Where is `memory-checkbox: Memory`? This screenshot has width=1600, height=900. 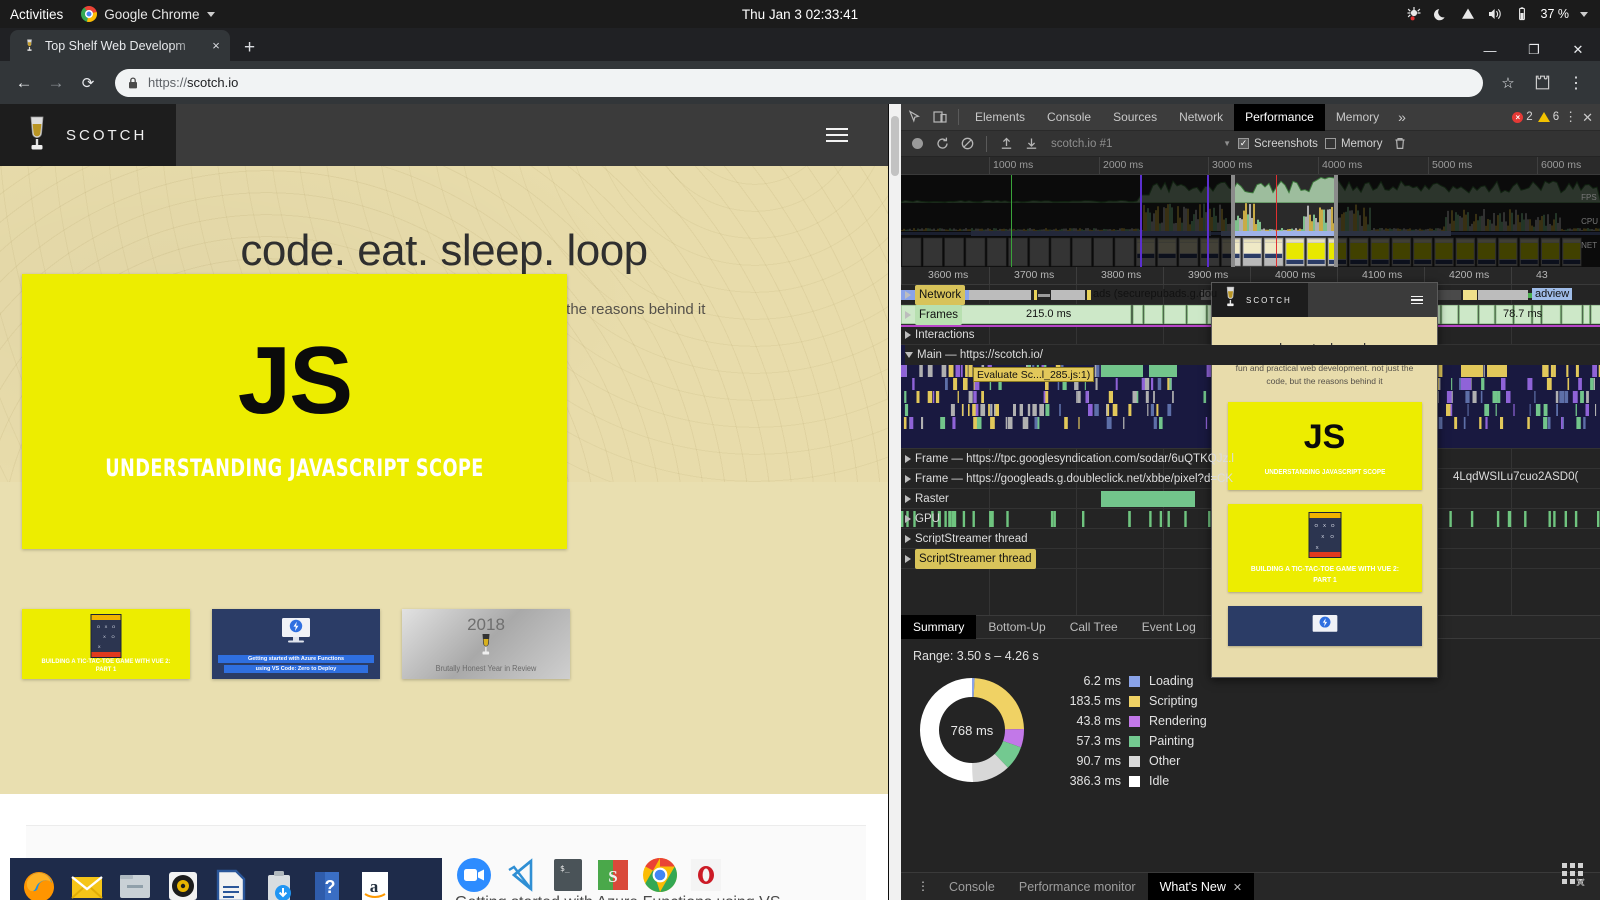 memory-checkbox: Memory is located at coordinates (1353, 144).